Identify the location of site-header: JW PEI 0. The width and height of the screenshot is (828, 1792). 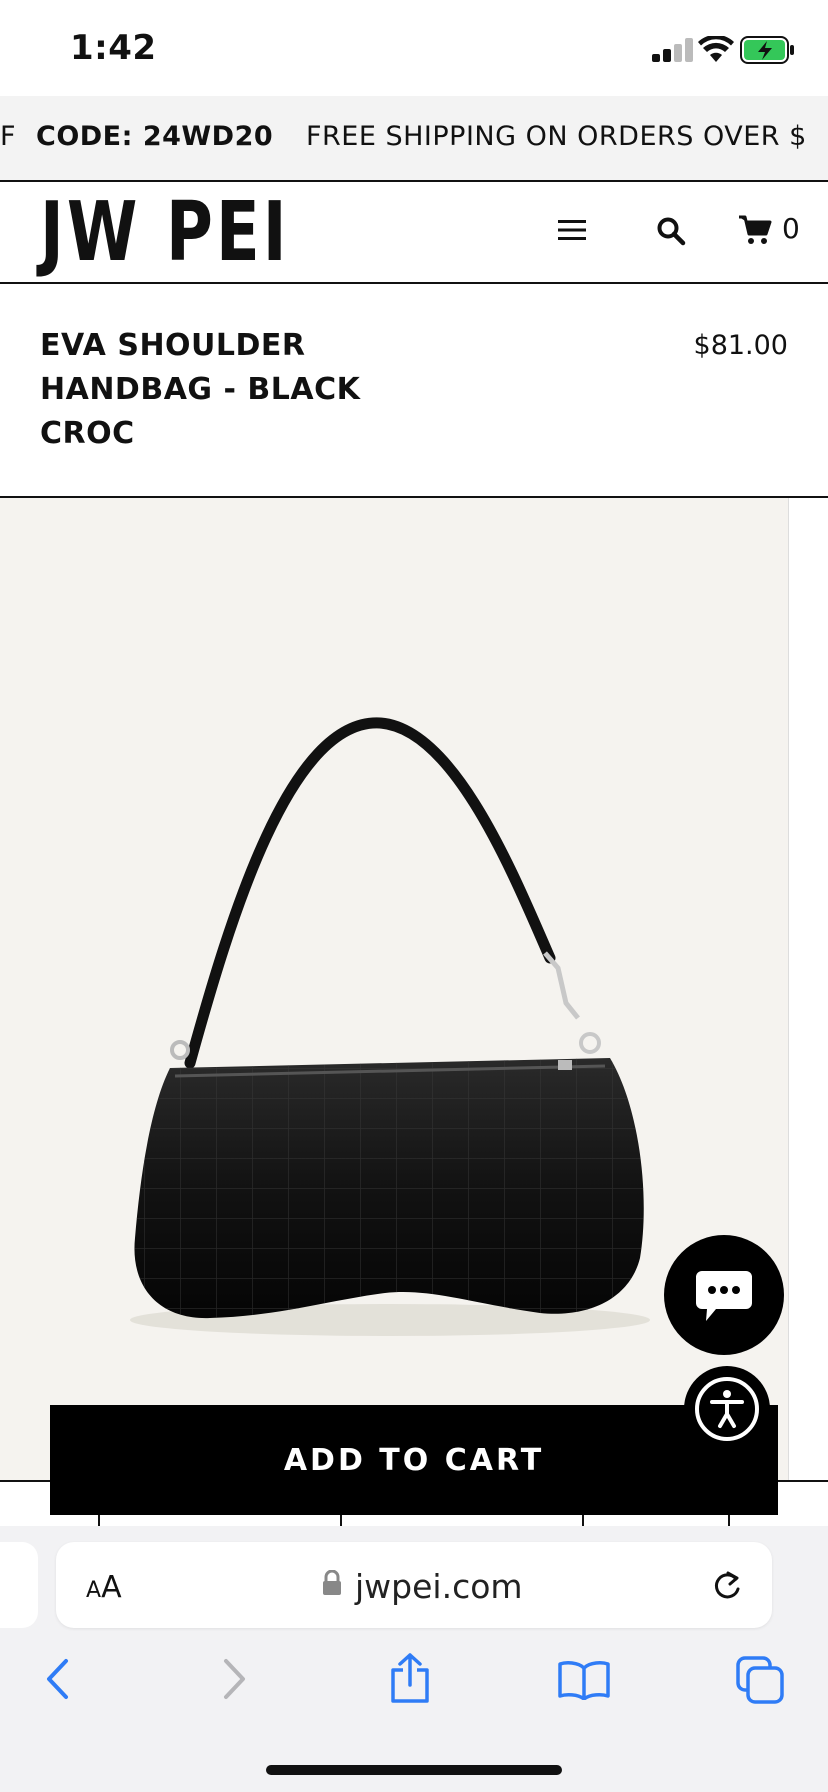
(414, 233).